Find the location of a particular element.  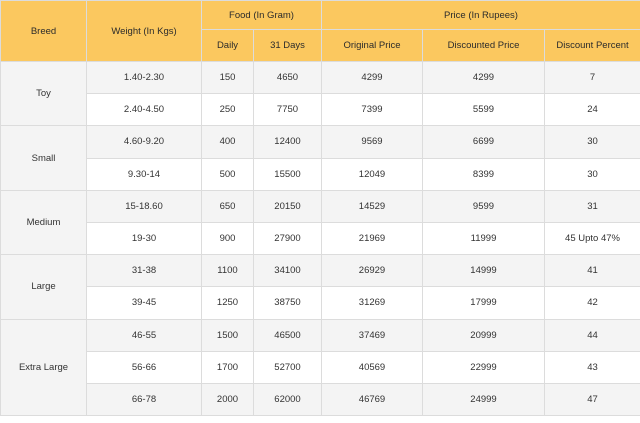

weight-cell: 39-45 is located at coordinates (144, 303).